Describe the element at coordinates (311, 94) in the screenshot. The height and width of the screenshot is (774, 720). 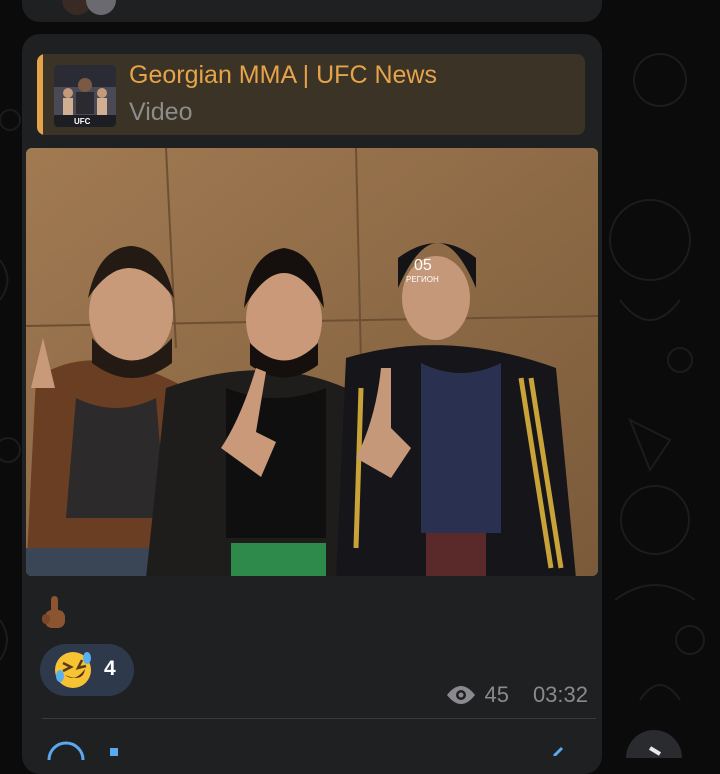
I see `forwarded-header: UFC Georgian MMA | UFC News Video` at that location.